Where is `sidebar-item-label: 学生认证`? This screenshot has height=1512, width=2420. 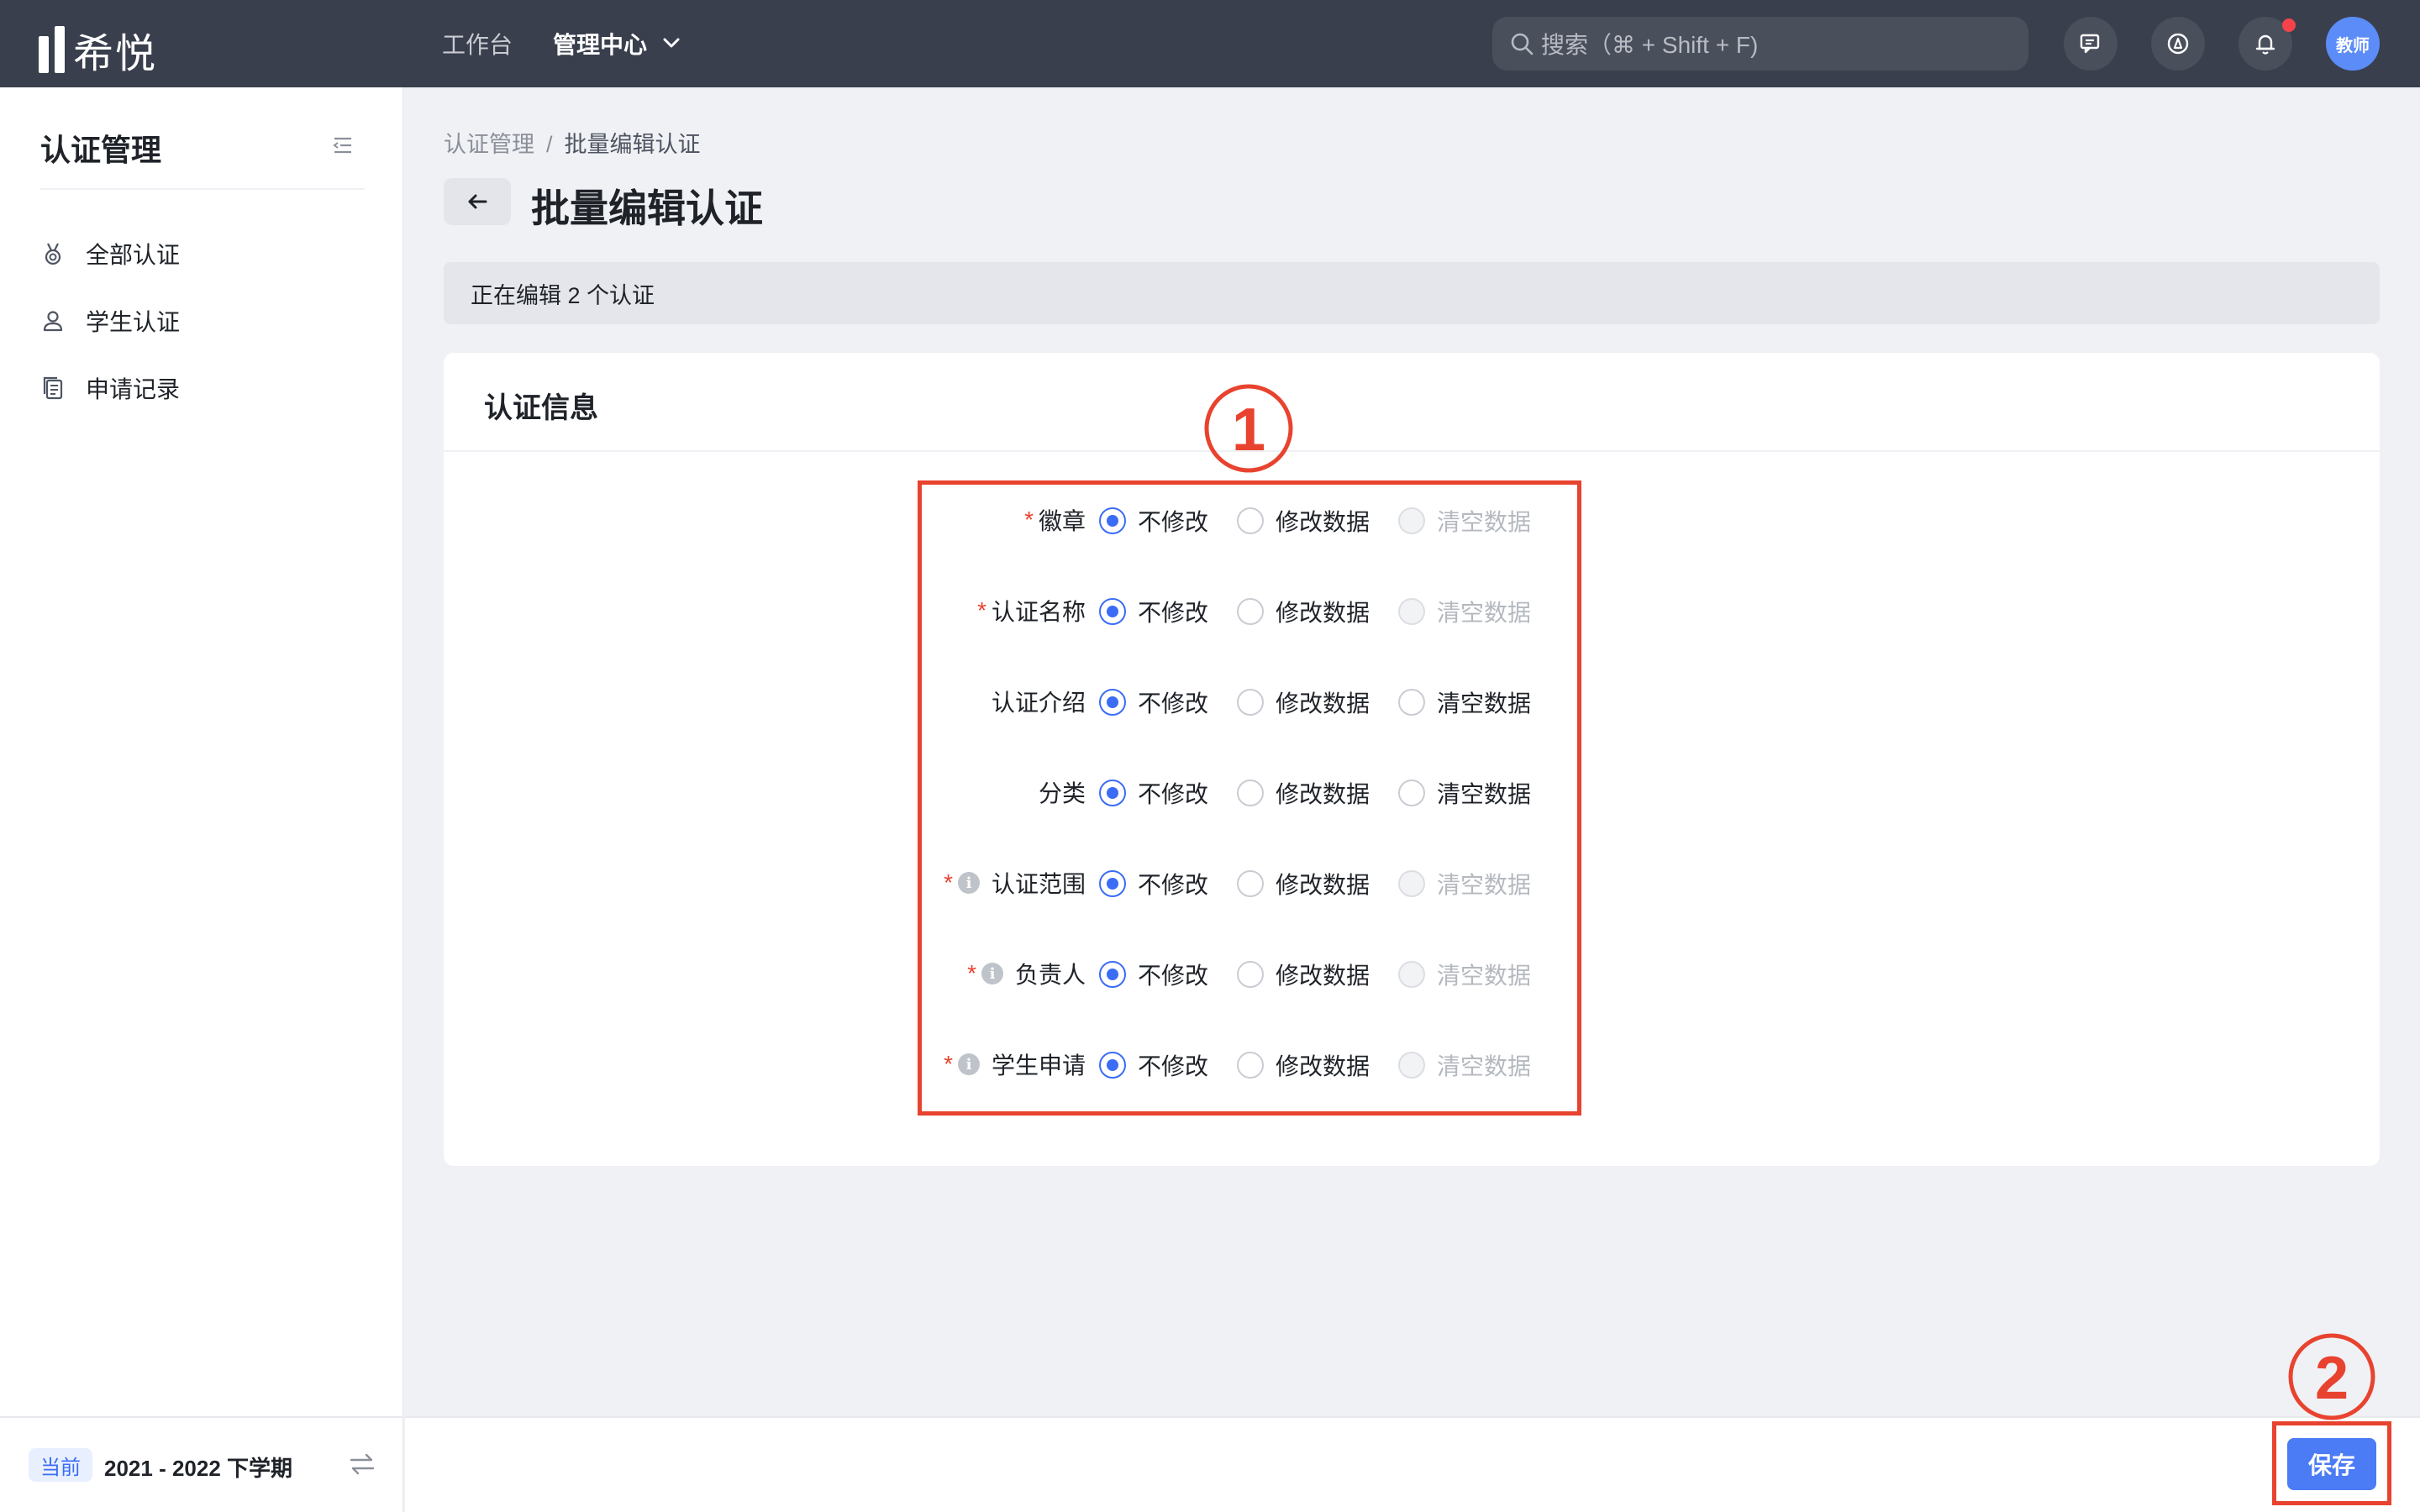 sidebar-item-label: 学生认证 is located at coordinates (133, 322).